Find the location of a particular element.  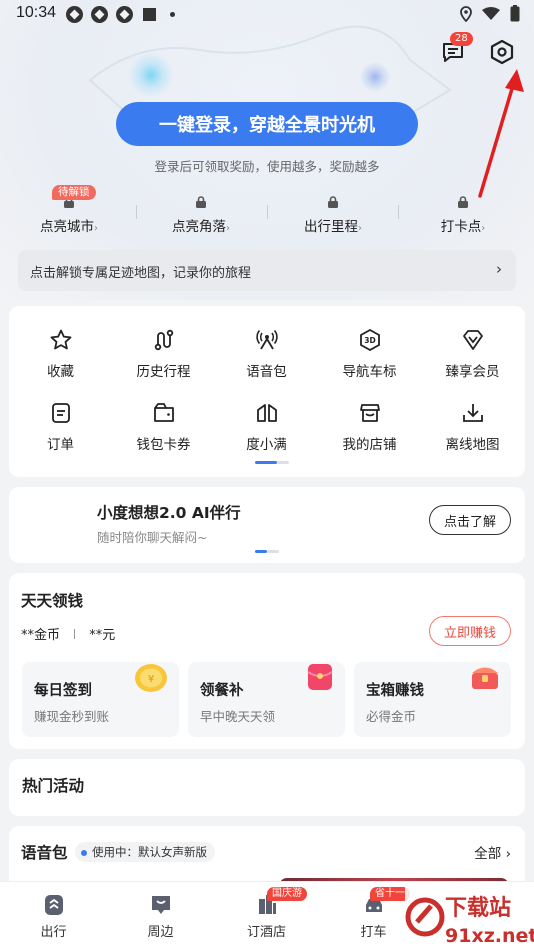

location-icon is located at coordinates (466, 13).